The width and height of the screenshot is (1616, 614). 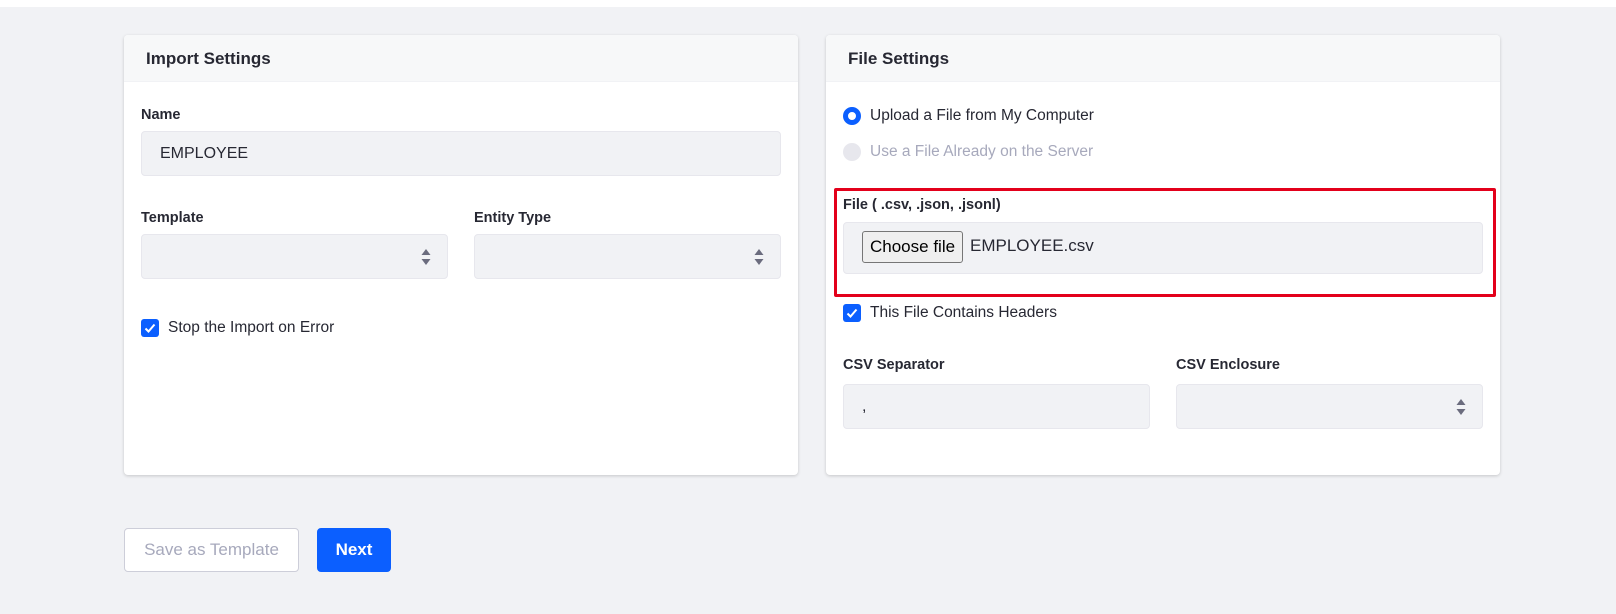 I want to click on next-button: Next, so click(x=354, y=550).